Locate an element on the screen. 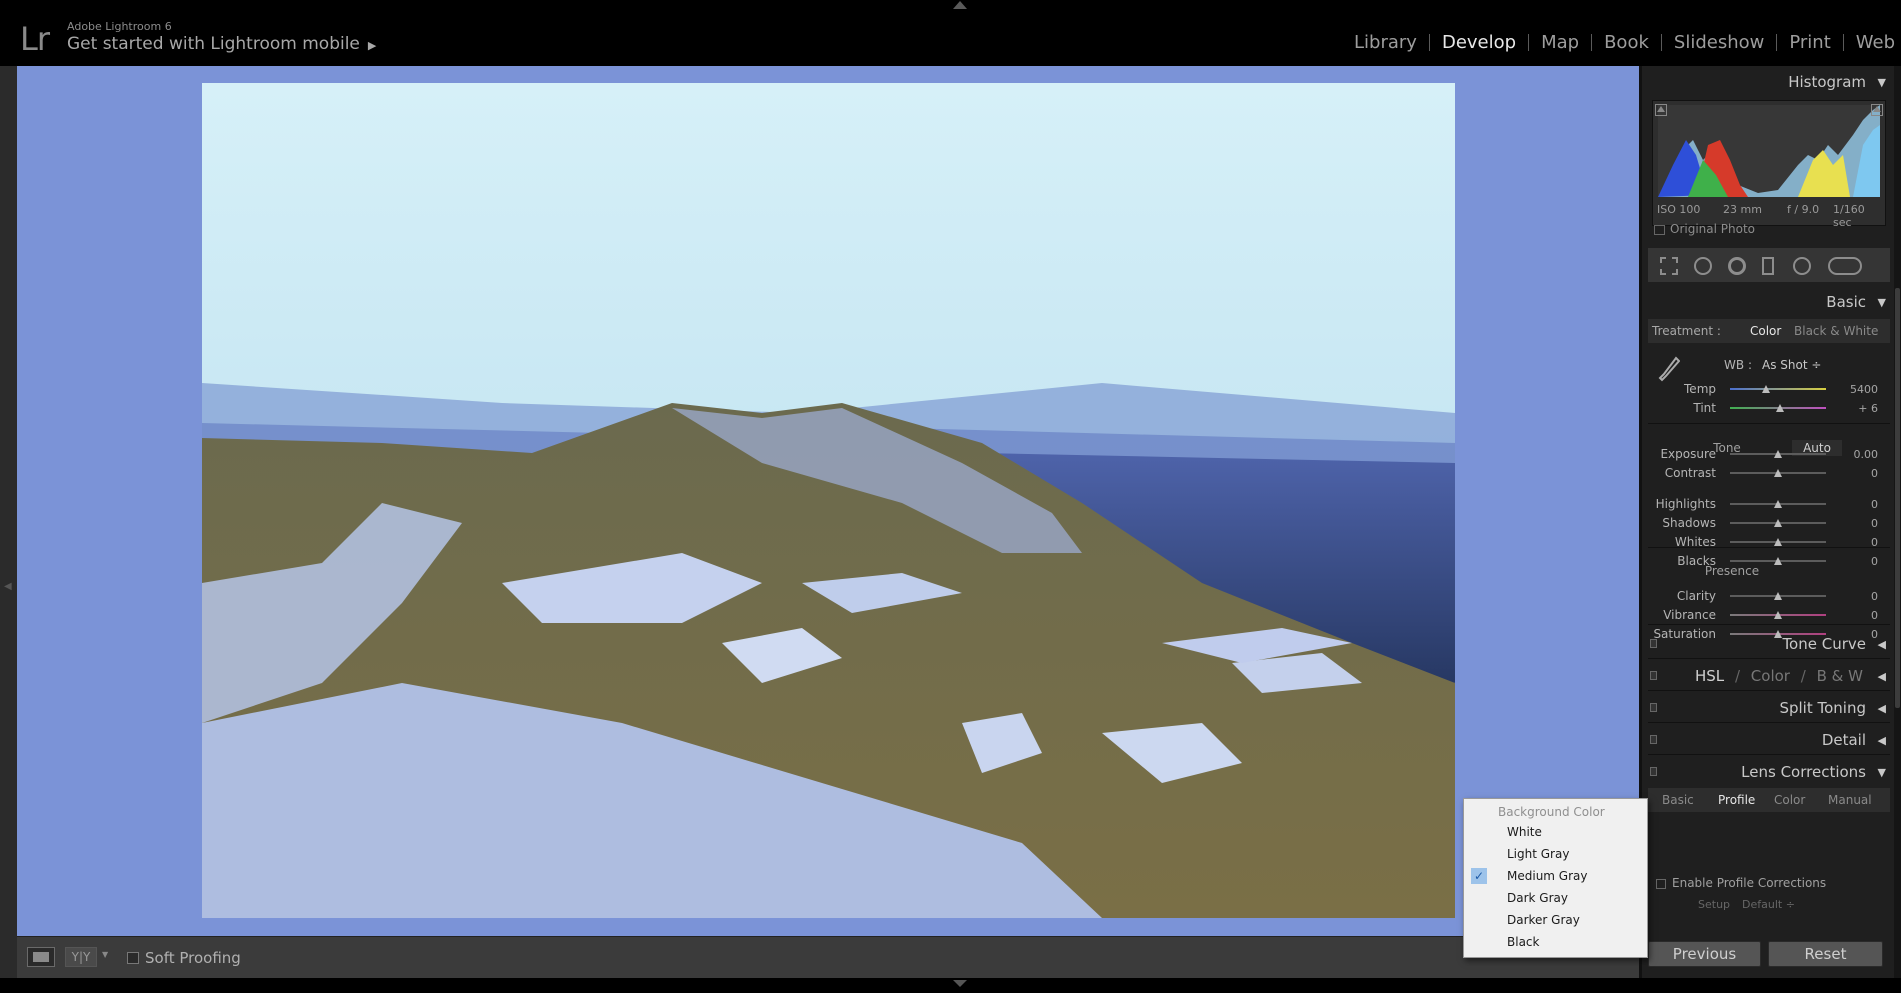  module-print: Print is located at coordinates (1809, 42).